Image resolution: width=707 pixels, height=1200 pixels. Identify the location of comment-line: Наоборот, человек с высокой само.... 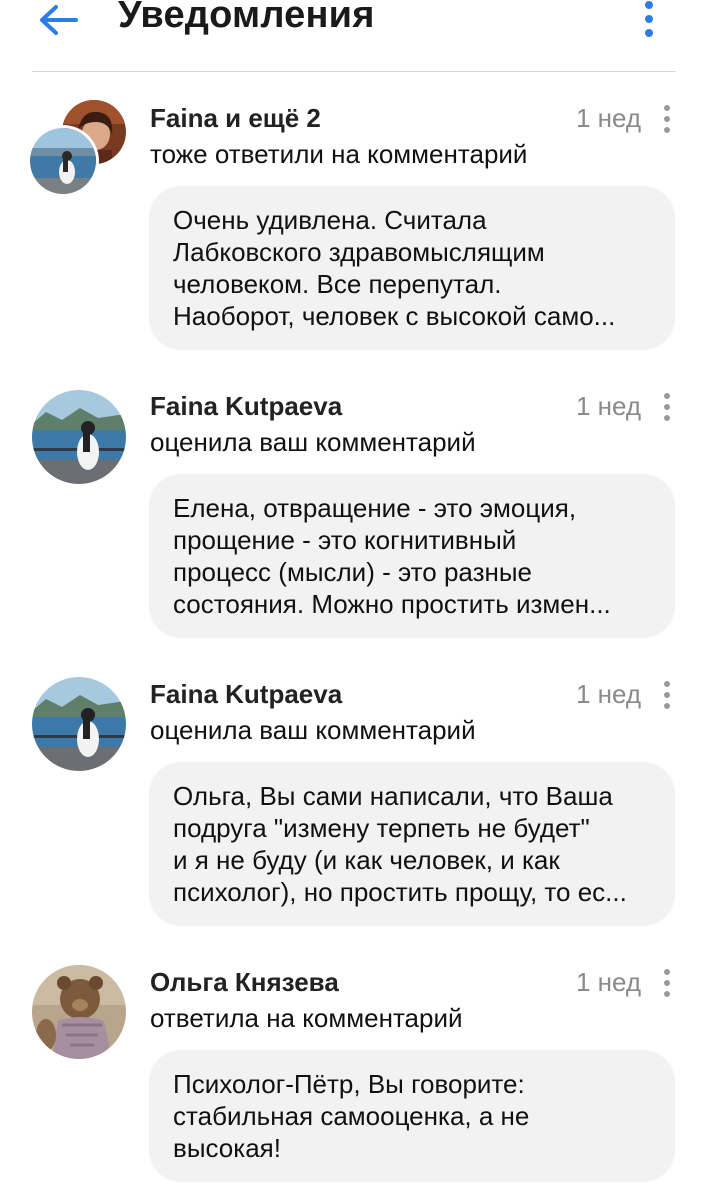
(394, 316).